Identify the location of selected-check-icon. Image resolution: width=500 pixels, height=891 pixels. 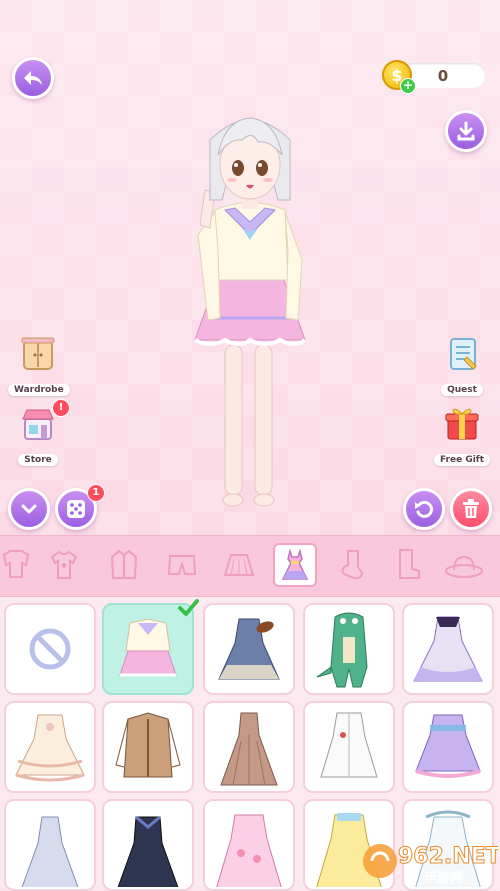
(188, 607).